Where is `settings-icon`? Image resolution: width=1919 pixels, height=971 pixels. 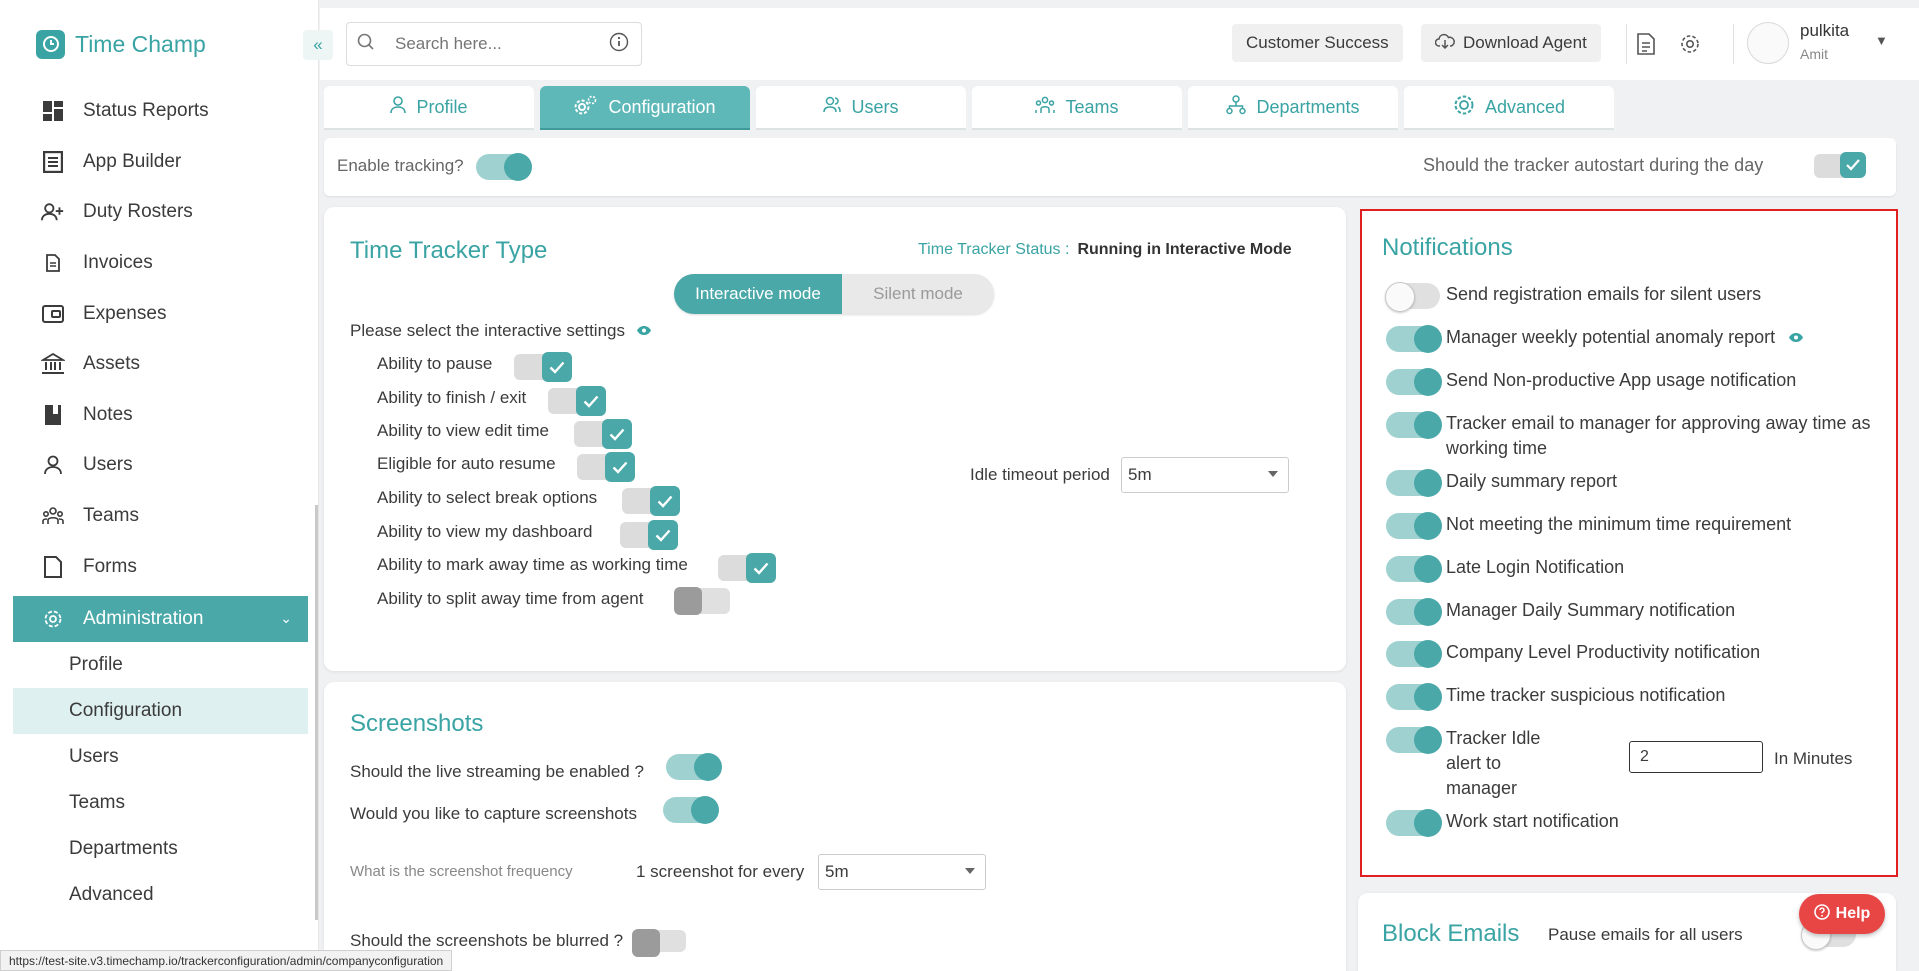 settings-icon is located at coordinates (1690, 44).